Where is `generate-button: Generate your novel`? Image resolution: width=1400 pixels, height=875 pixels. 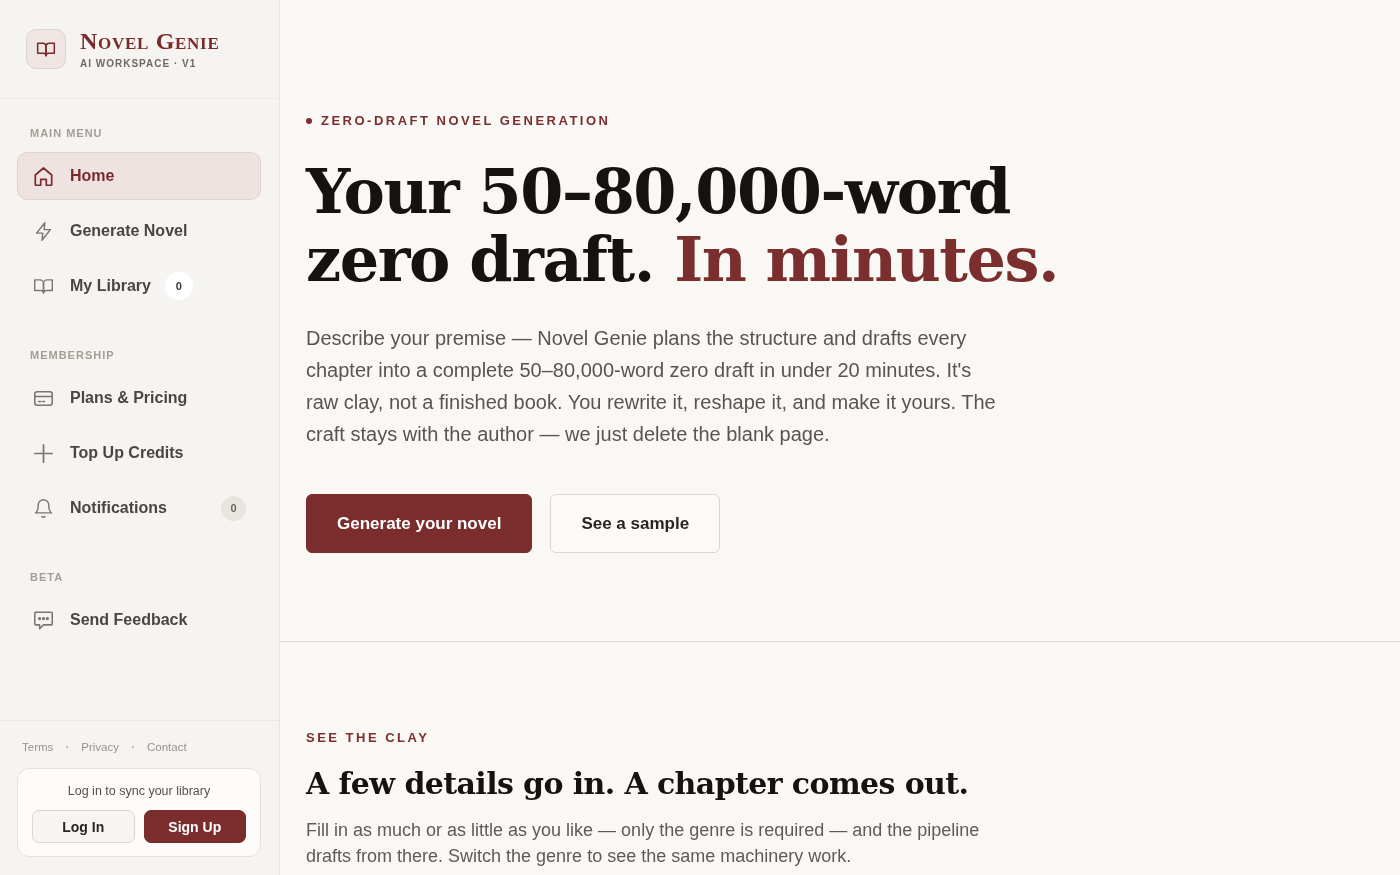
generate-button: Generate your novel is located at coordinates (419, 523).